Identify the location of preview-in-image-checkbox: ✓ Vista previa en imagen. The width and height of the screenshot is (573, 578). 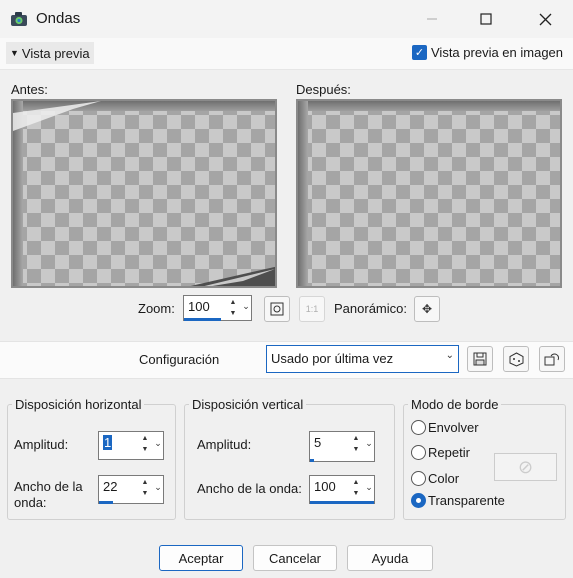
(487, 52).